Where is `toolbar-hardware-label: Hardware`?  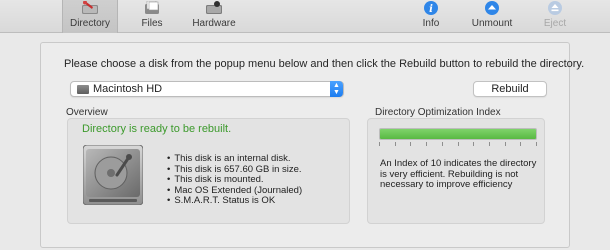 toolbar-hardware-label: Hardware is located at coordinates (214, 23).